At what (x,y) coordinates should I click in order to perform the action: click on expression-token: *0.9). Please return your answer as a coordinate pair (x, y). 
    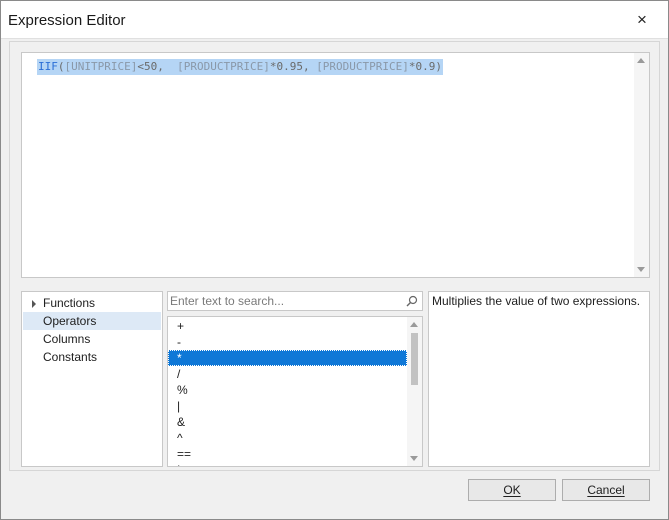
    Looking at the image, I should click on (425, 66).